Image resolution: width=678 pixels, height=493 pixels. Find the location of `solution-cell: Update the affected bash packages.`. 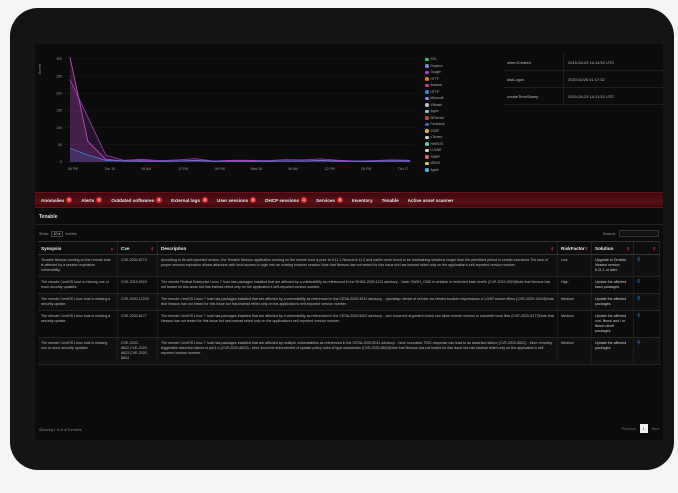

solution-cell: Update the affected bash packages. is located at coordinates (613, 285).